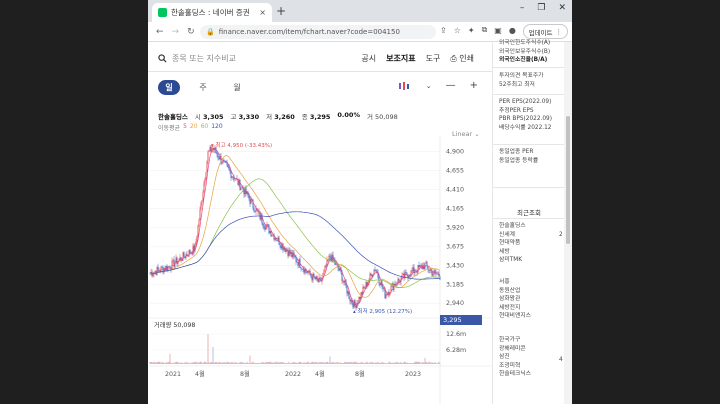 The width and height of the screenshot is (720, 404). Describe the element at coordinates (190, 127) in the screenshot. I see `moving-average-legend: 이동평균 5 20 60 120` at that location.